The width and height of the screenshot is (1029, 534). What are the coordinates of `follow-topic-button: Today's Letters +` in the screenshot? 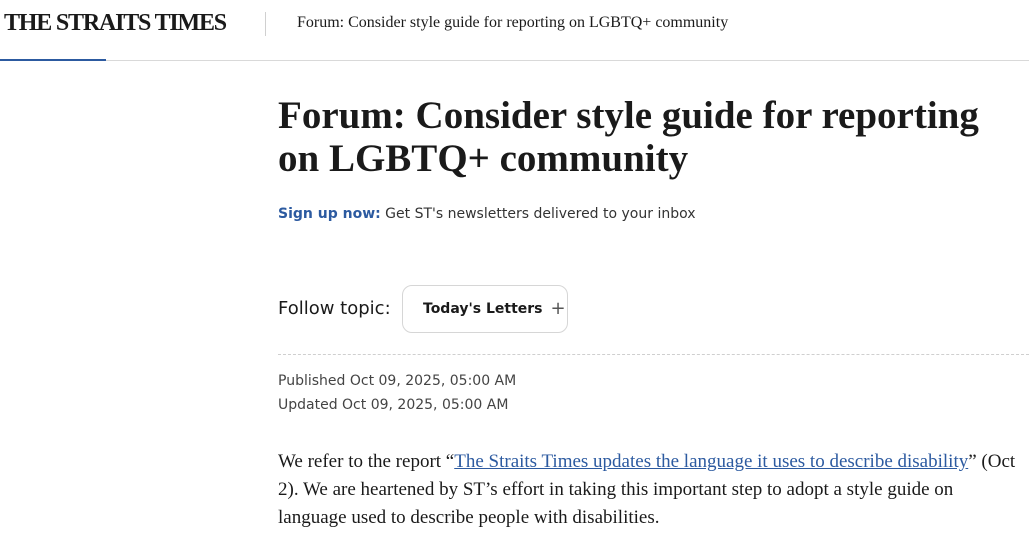 It's located at (485, 309).